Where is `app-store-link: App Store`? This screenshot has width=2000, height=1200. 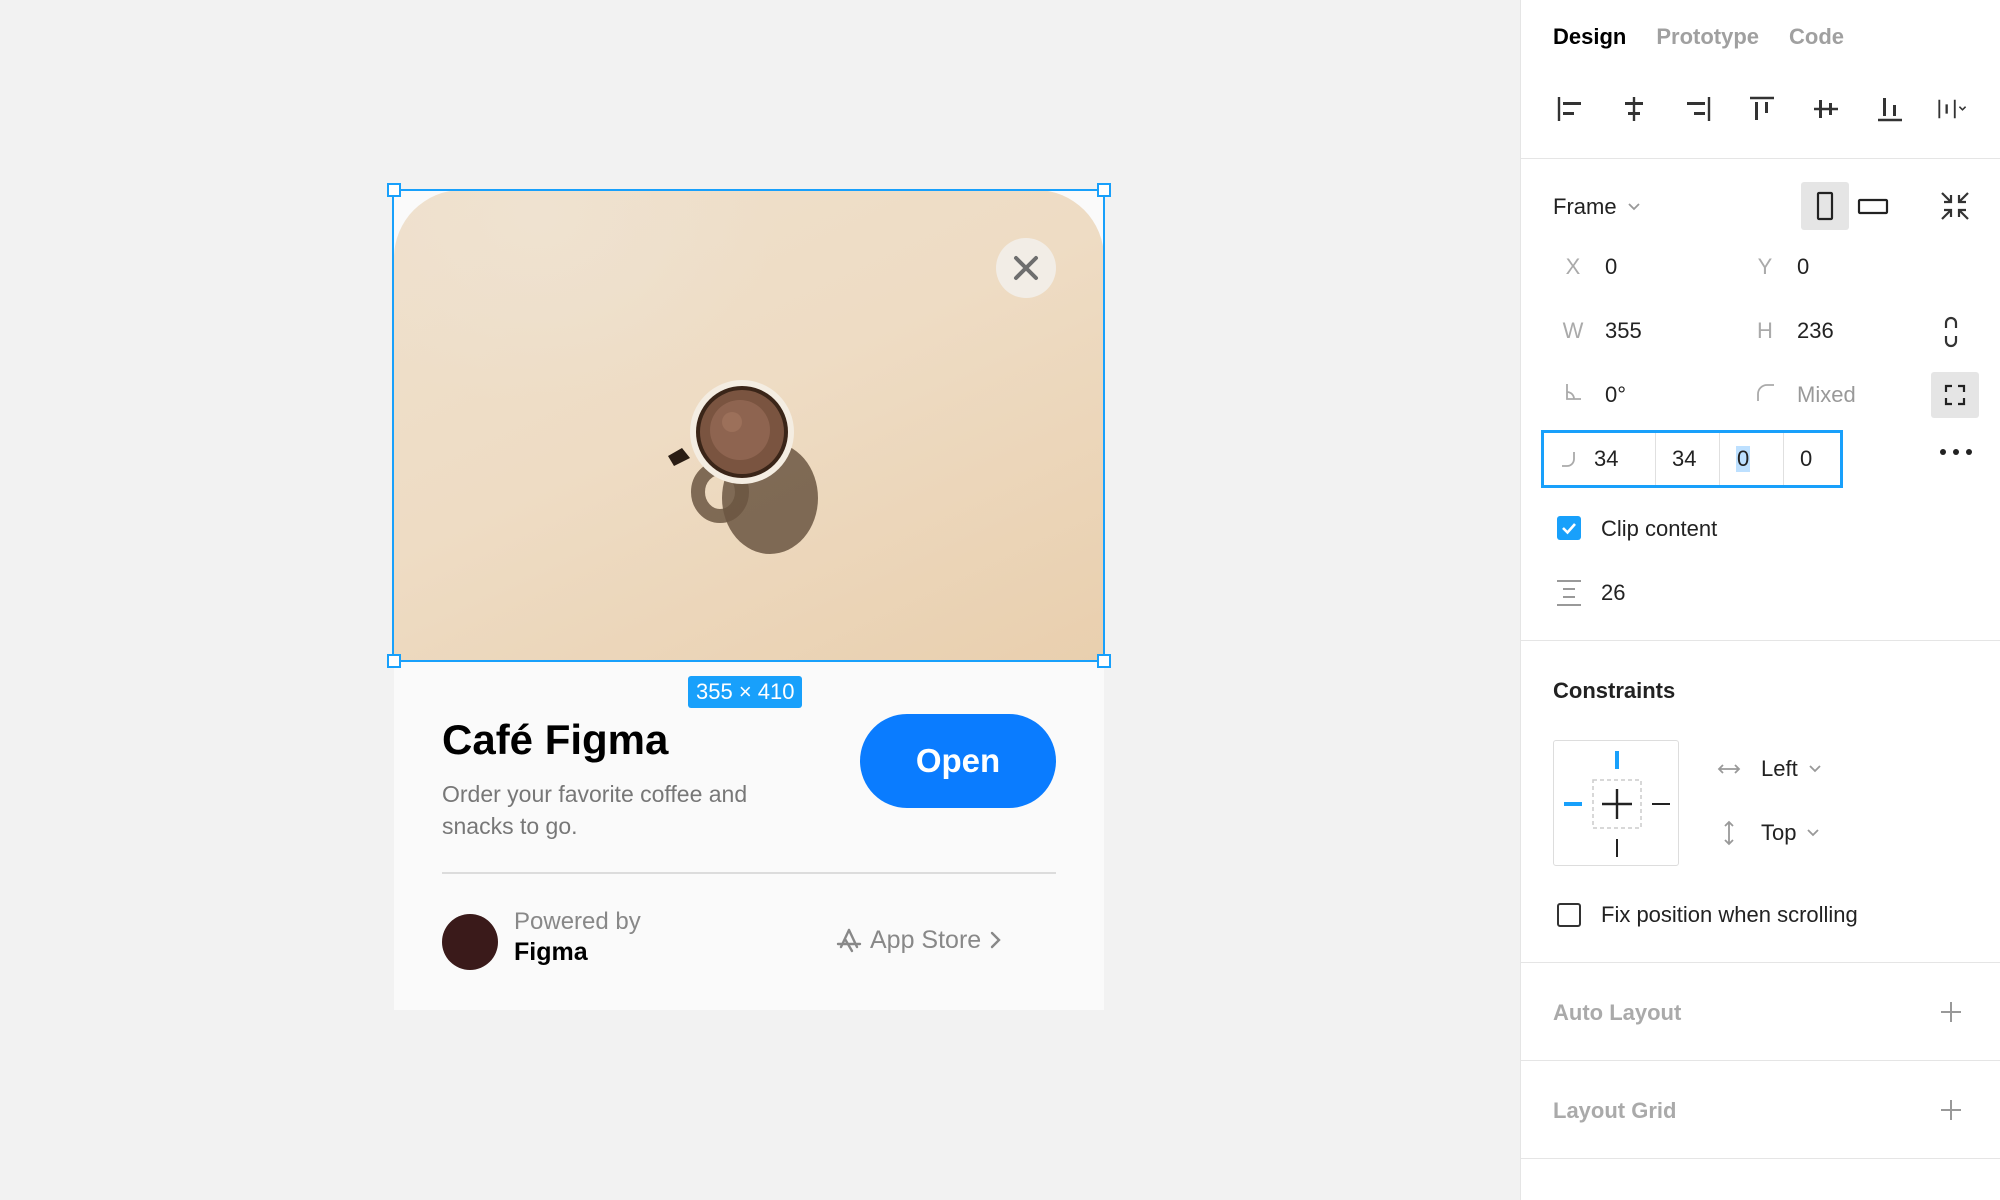 app-store-link: App Store is located at coordinates (919, 940).